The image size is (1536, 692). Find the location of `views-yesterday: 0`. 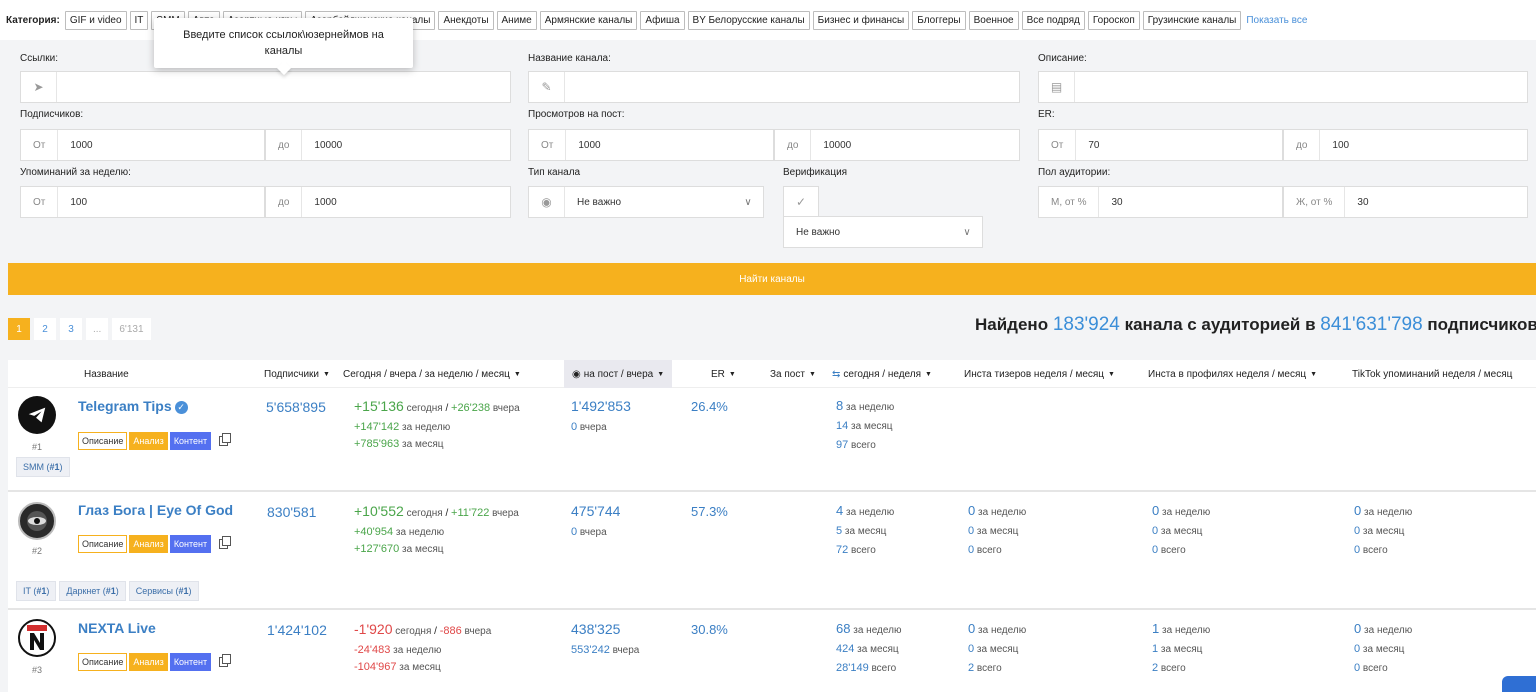

views-yesterday: 0 is located at coordinates (574, 427).